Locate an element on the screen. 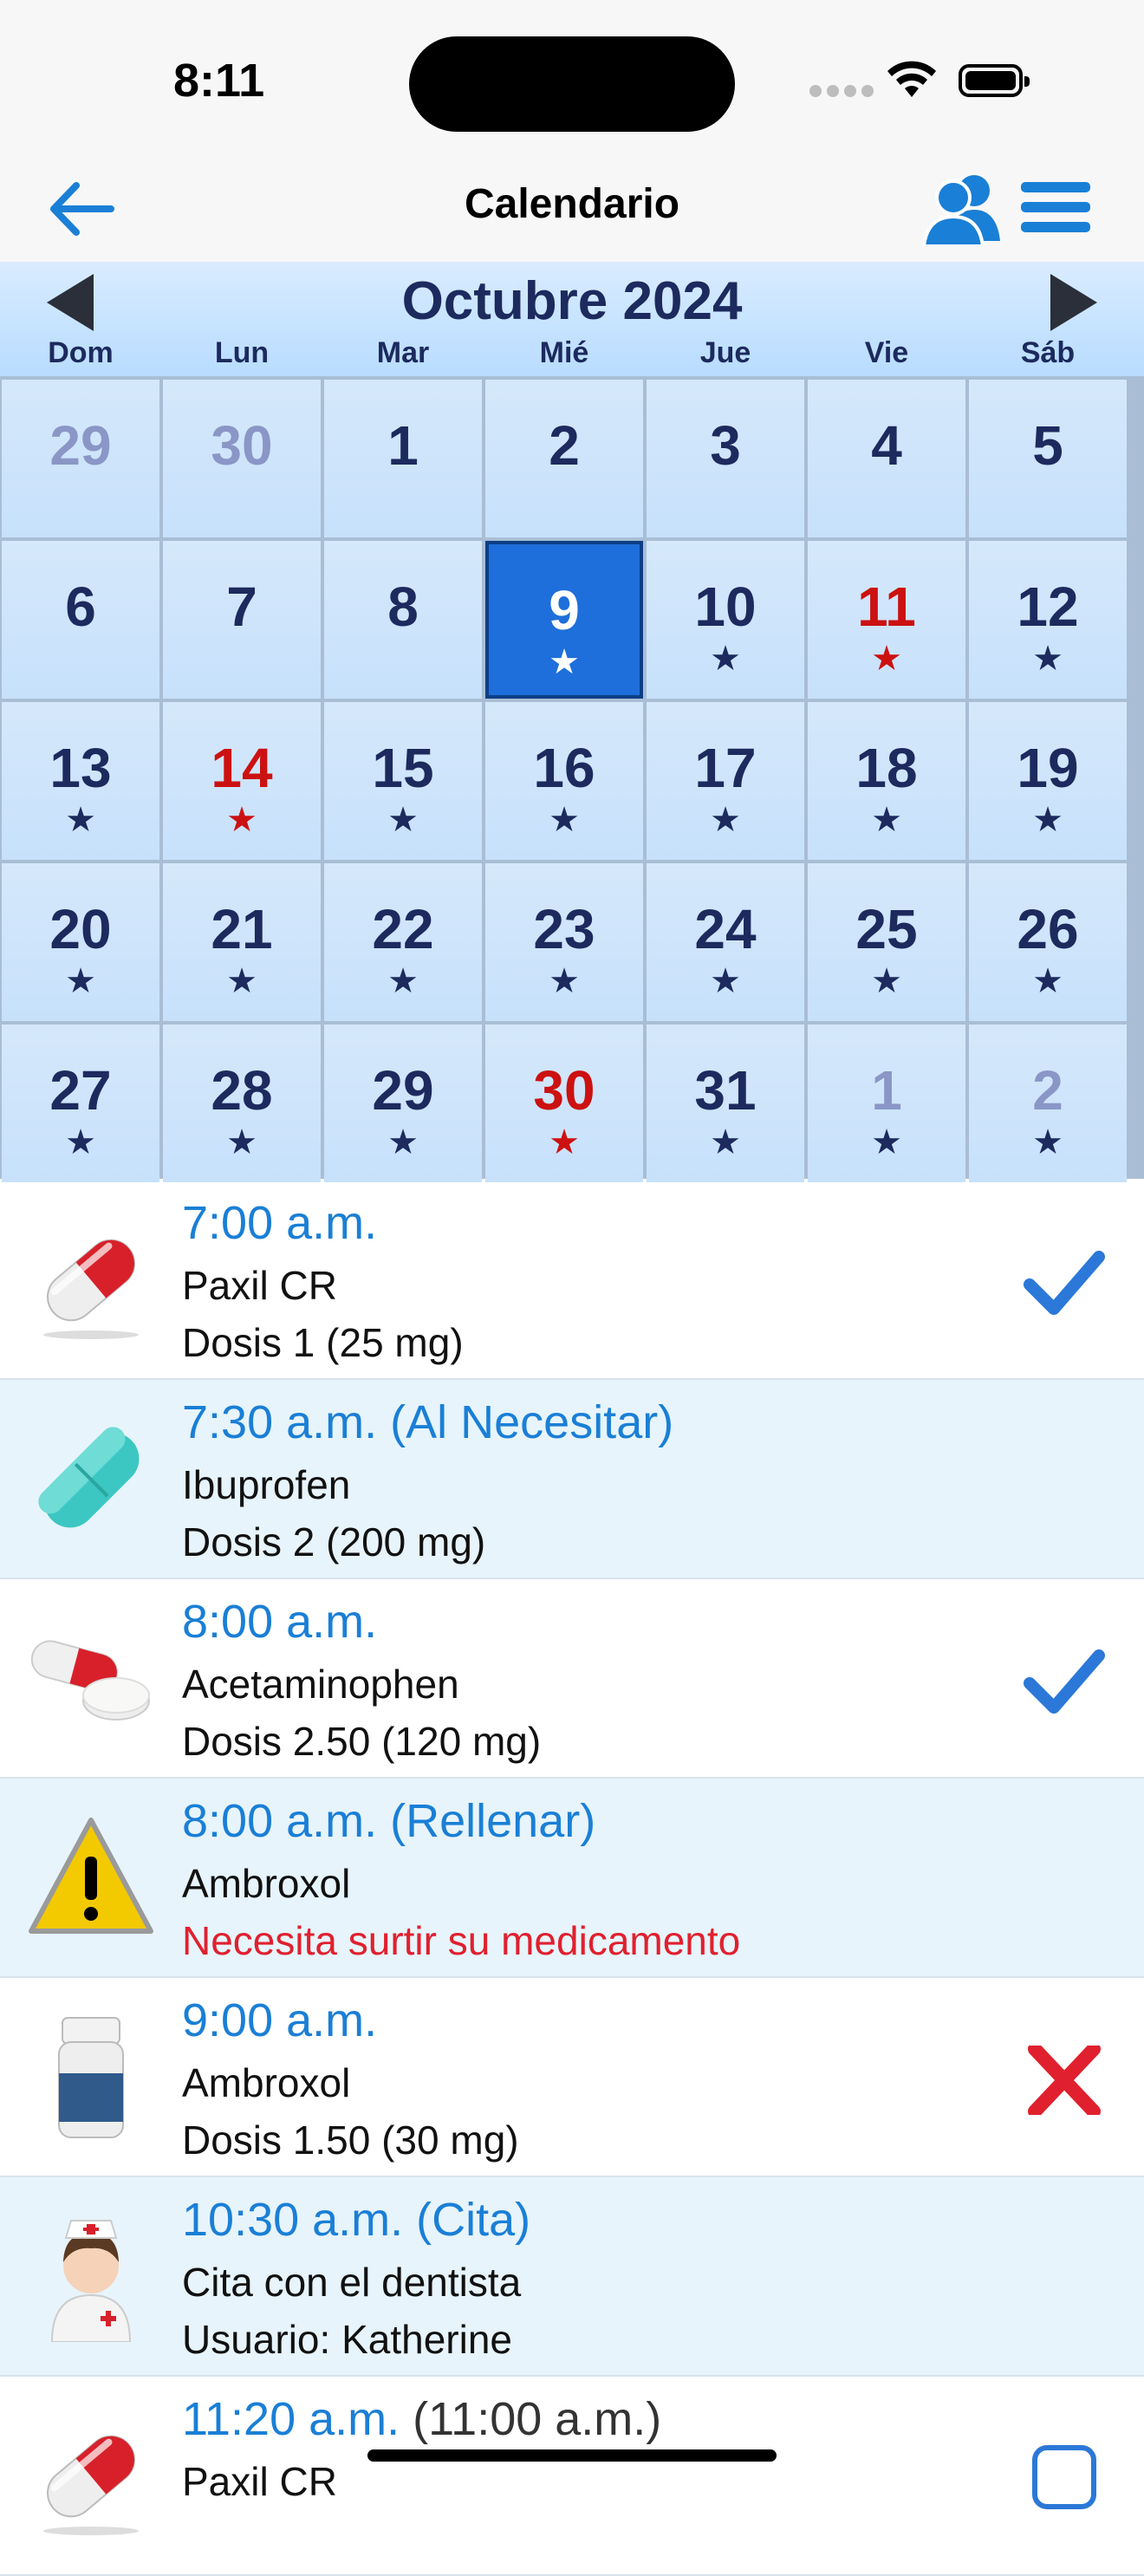 Image resolution: width=1144 pixels, height=2576 pixels. schedule-time-suffix: (Cita) is located at coordinates (467, 2220).